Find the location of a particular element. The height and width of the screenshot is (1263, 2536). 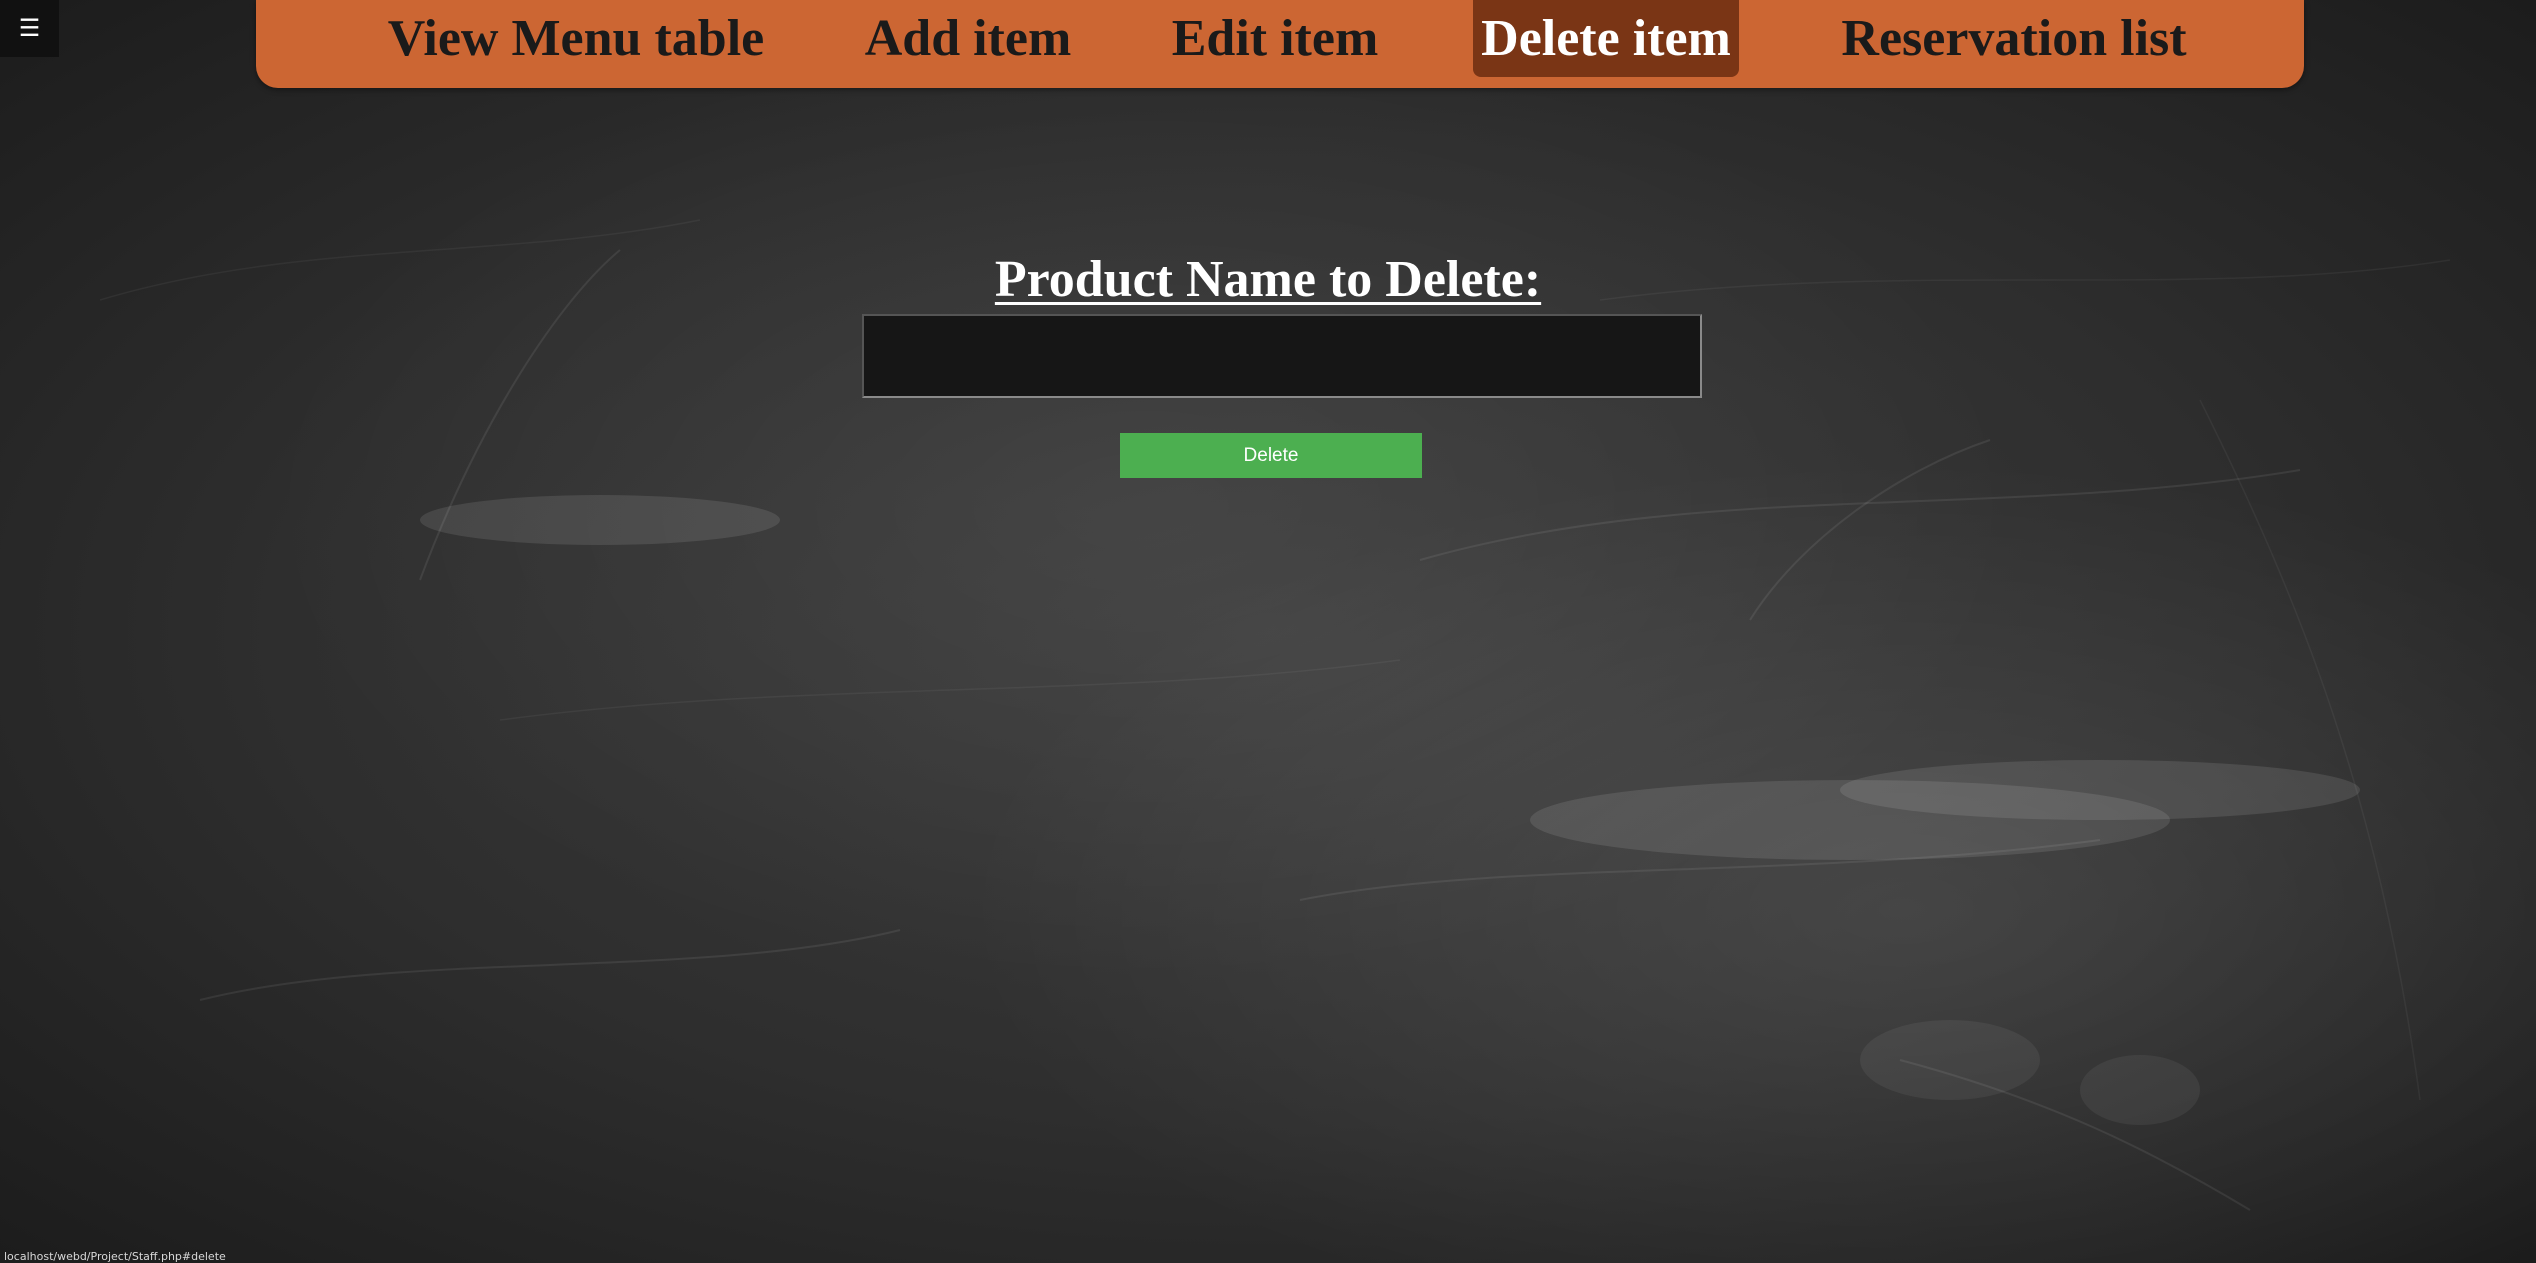

status-bar-url: localhost/webd/Project/Staff.php#delete is located at coordinates (115, 1256).